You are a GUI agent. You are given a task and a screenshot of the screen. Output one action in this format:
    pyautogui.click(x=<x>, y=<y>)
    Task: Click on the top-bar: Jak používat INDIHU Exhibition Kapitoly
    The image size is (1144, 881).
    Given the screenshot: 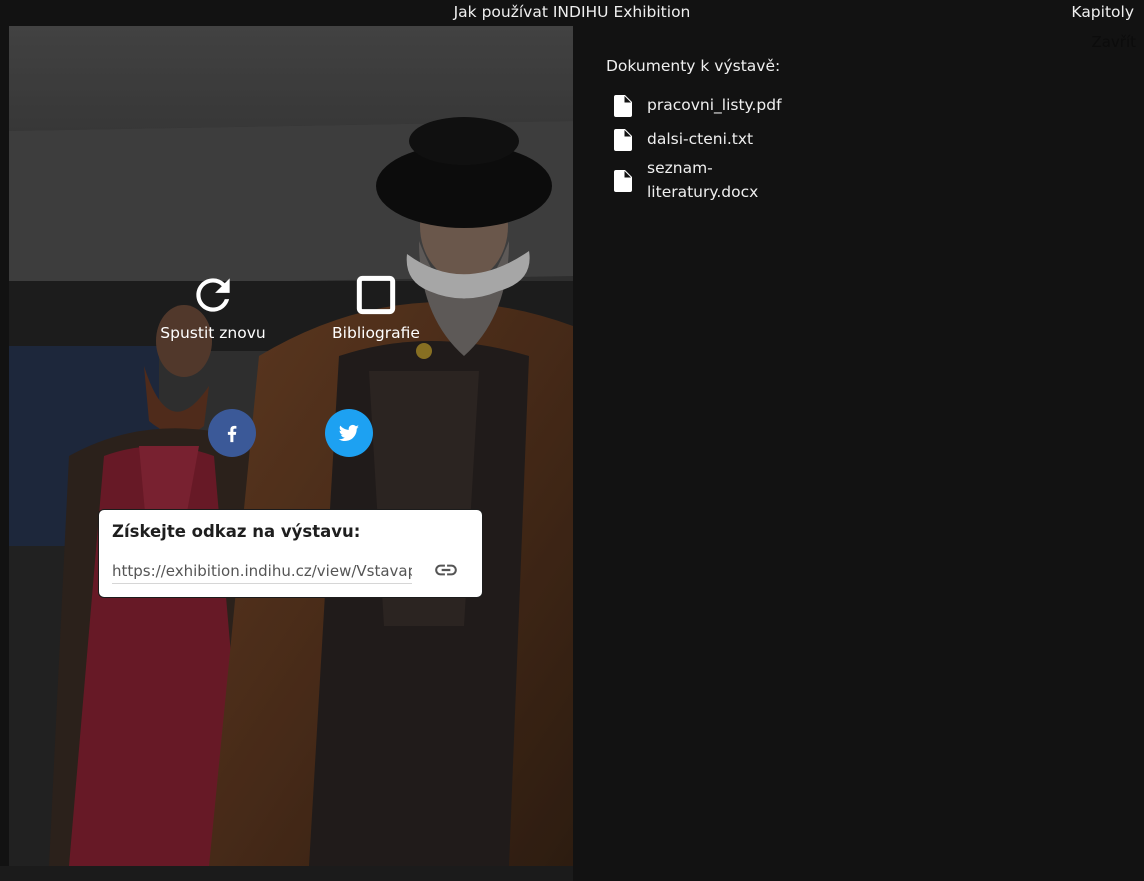 What is the action you would take?
    pyautogui.click(x=572, y=13)
    